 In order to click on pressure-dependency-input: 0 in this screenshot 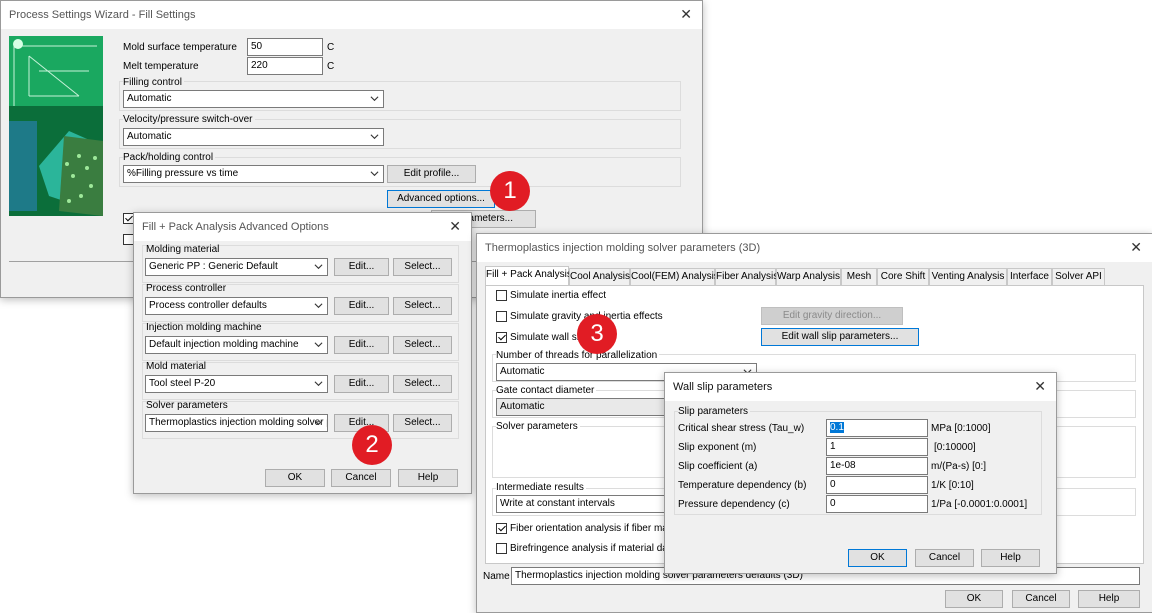, I will do `click(877, 504)`.